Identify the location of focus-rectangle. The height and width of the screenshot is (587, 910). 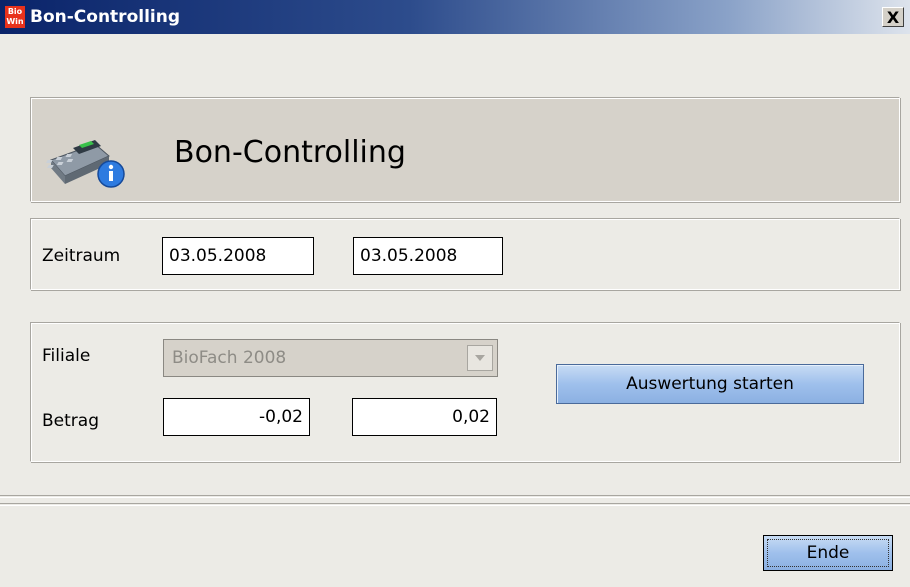
(828, 553).